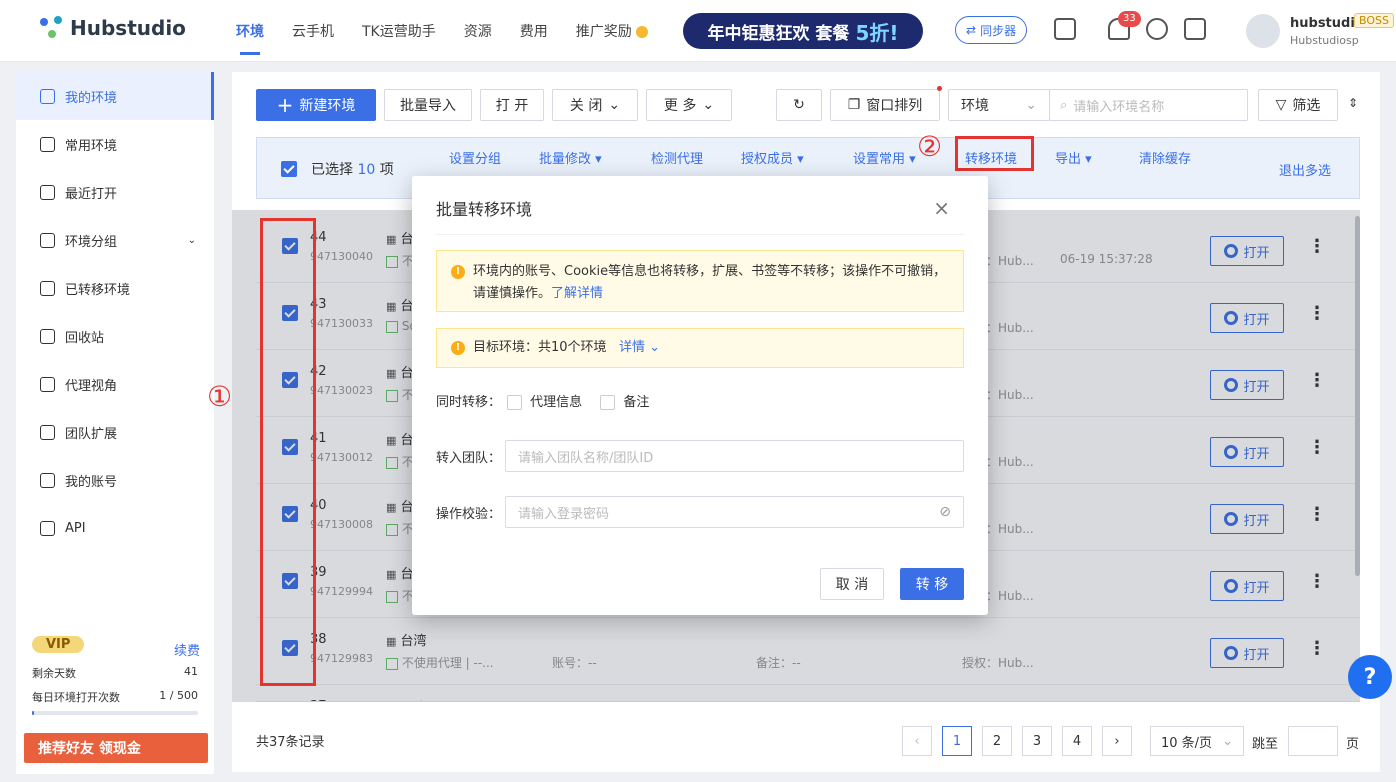  Describe the element at coordinates (115, 192) in the screenshot. I see `sidebar-item-2: 最近打开` at that location.